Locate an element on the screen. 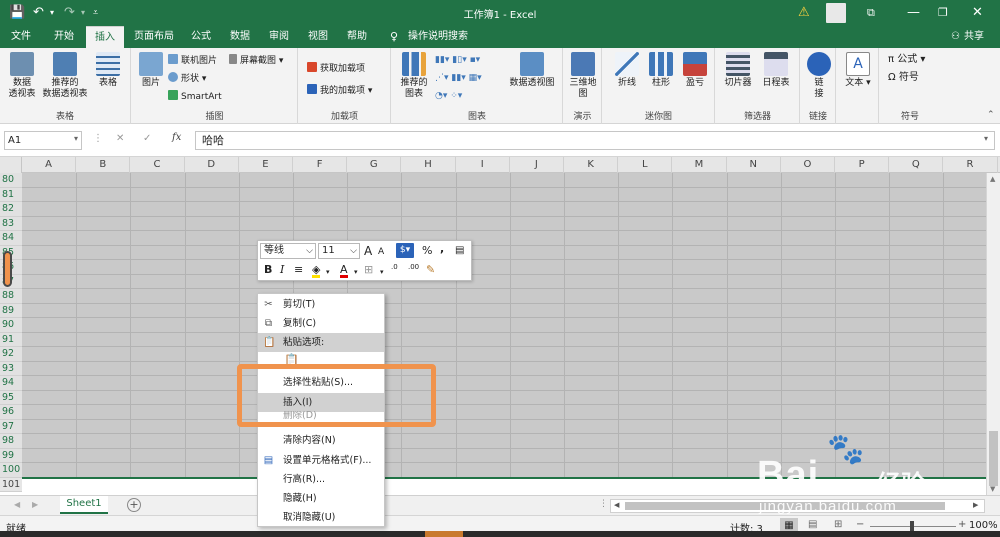  menu-item-copy: ⧉ 复制(C) is located at coordinates (321, 323).